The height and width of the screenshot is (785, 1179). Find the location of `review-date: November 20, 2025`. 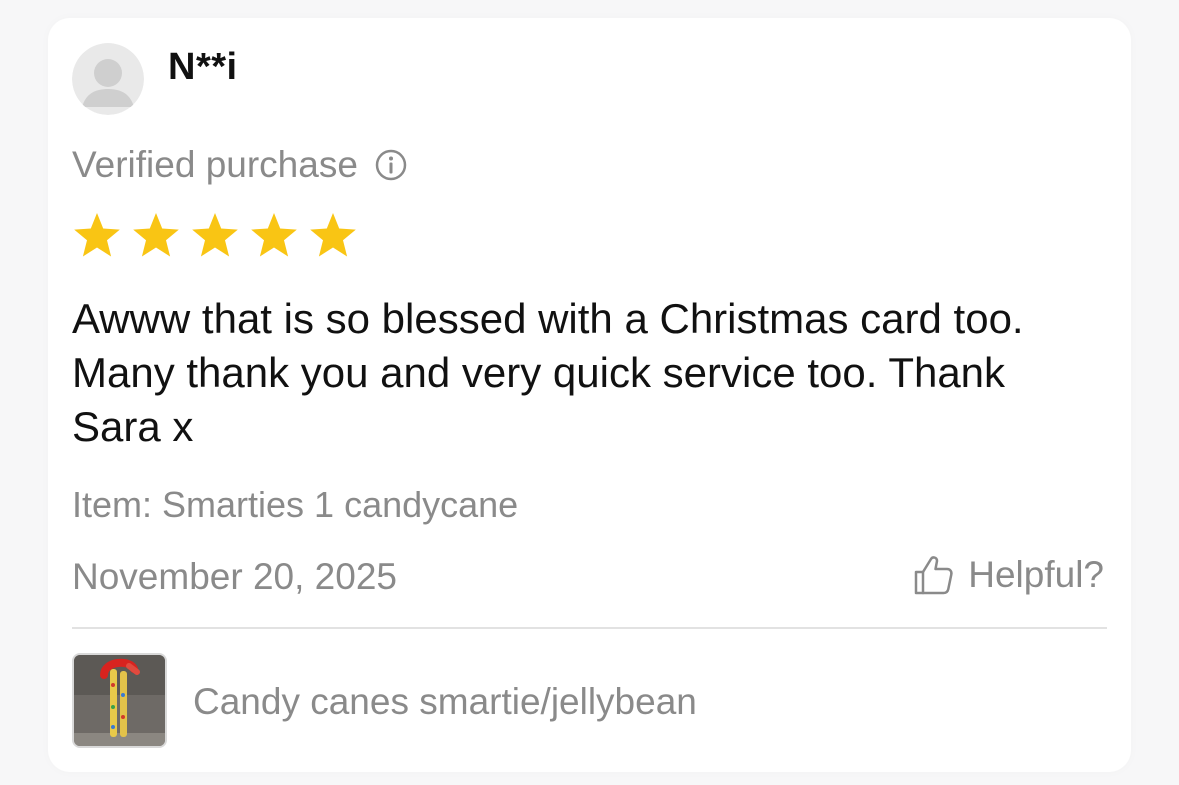

review-date: November 20, 2025 is located at coordinates (234, 576).